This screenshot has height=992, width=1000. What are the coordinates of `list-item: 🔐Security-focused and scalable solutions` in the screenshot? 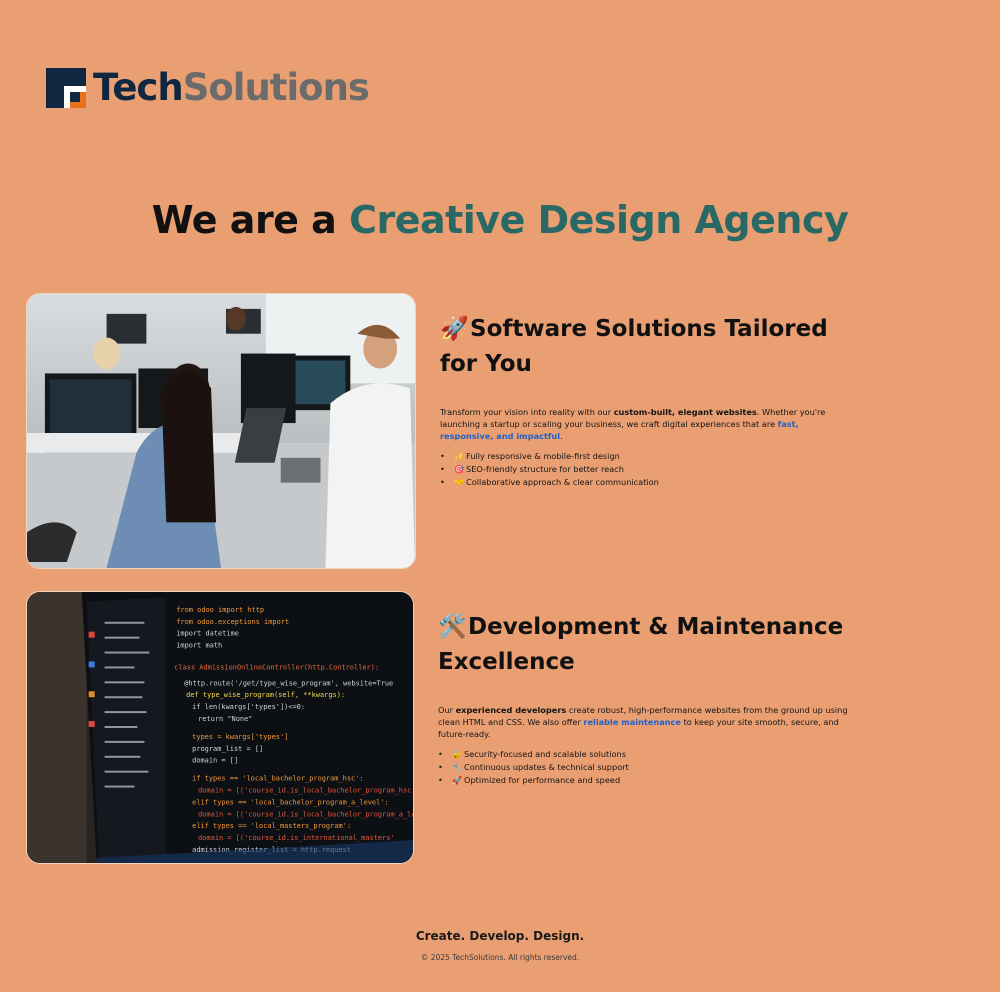 It's located at (643, 754).